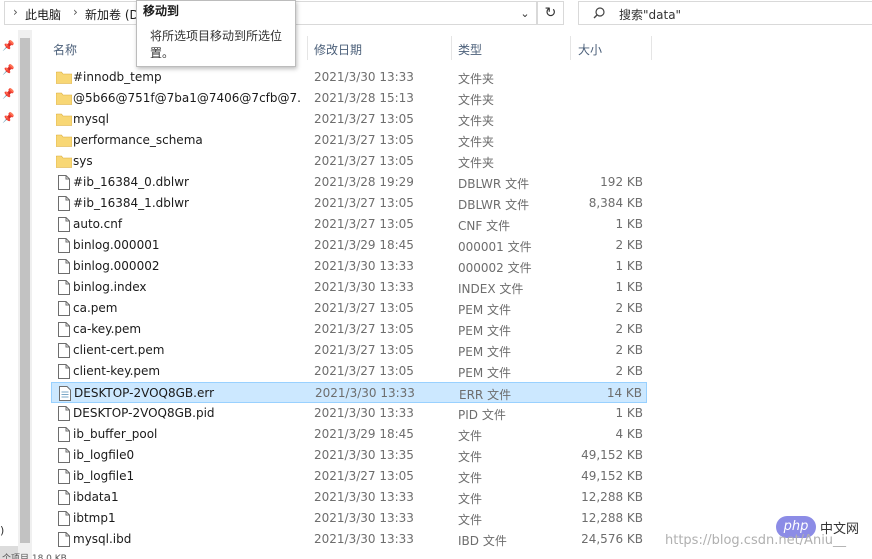 The image size is (872, 559). I want to click on address-bar: › 此电脑 › 新加卷 (D ⌄ ↻ 搜索"data", so click(436, 13).